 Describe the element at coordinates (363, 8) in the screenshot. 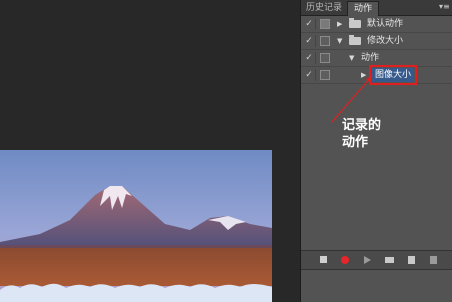

I see `tab-actions: 动作` at that location.